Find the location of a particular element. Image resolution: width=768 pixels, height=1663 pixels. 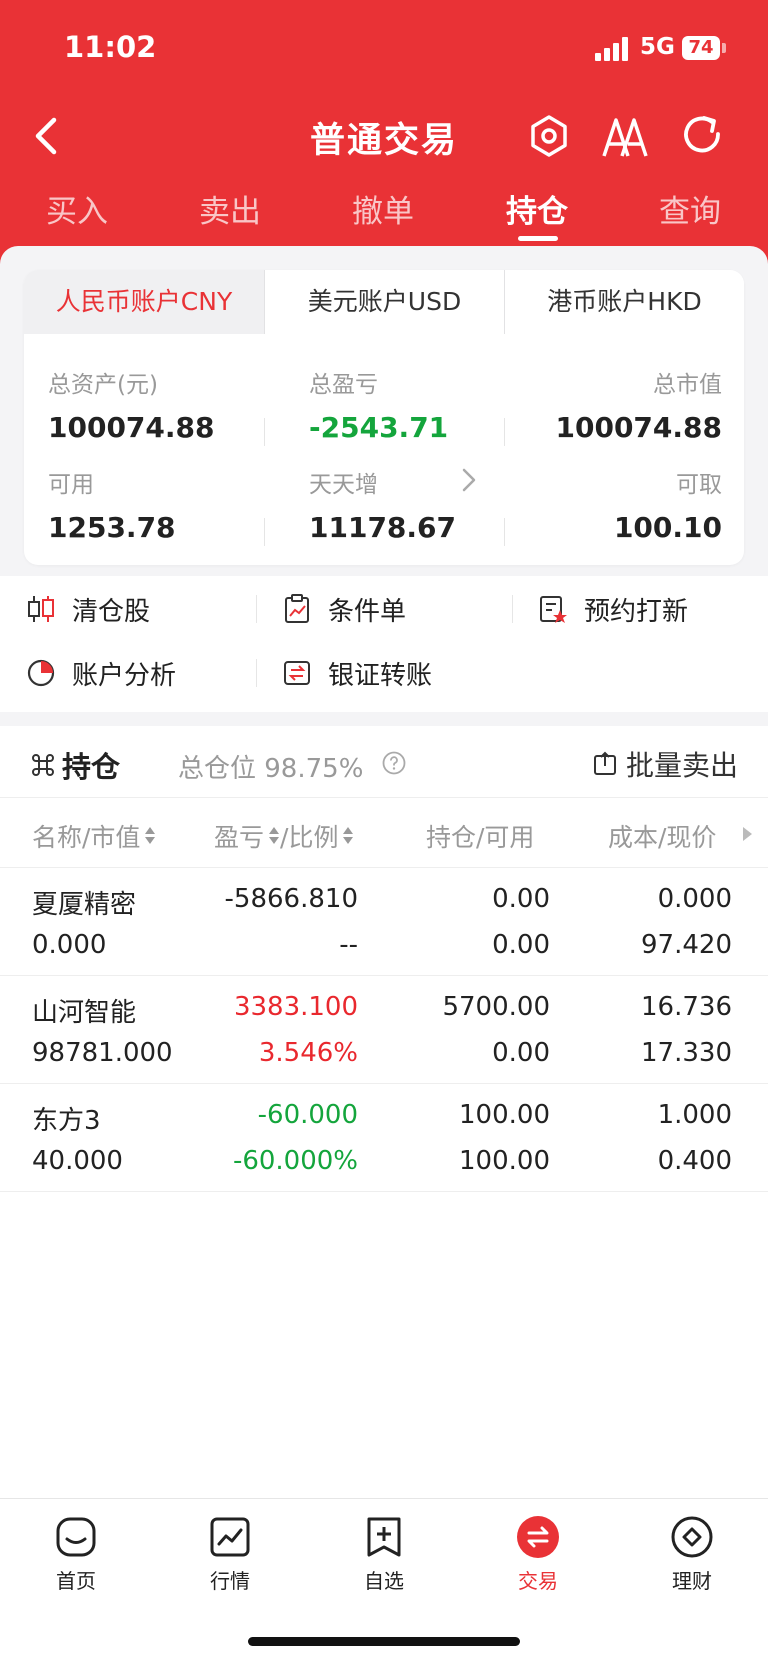

account-tabs: 人民币账户CNY 美元账户USD 港币账户HKD is located at coordinates (384, 302).